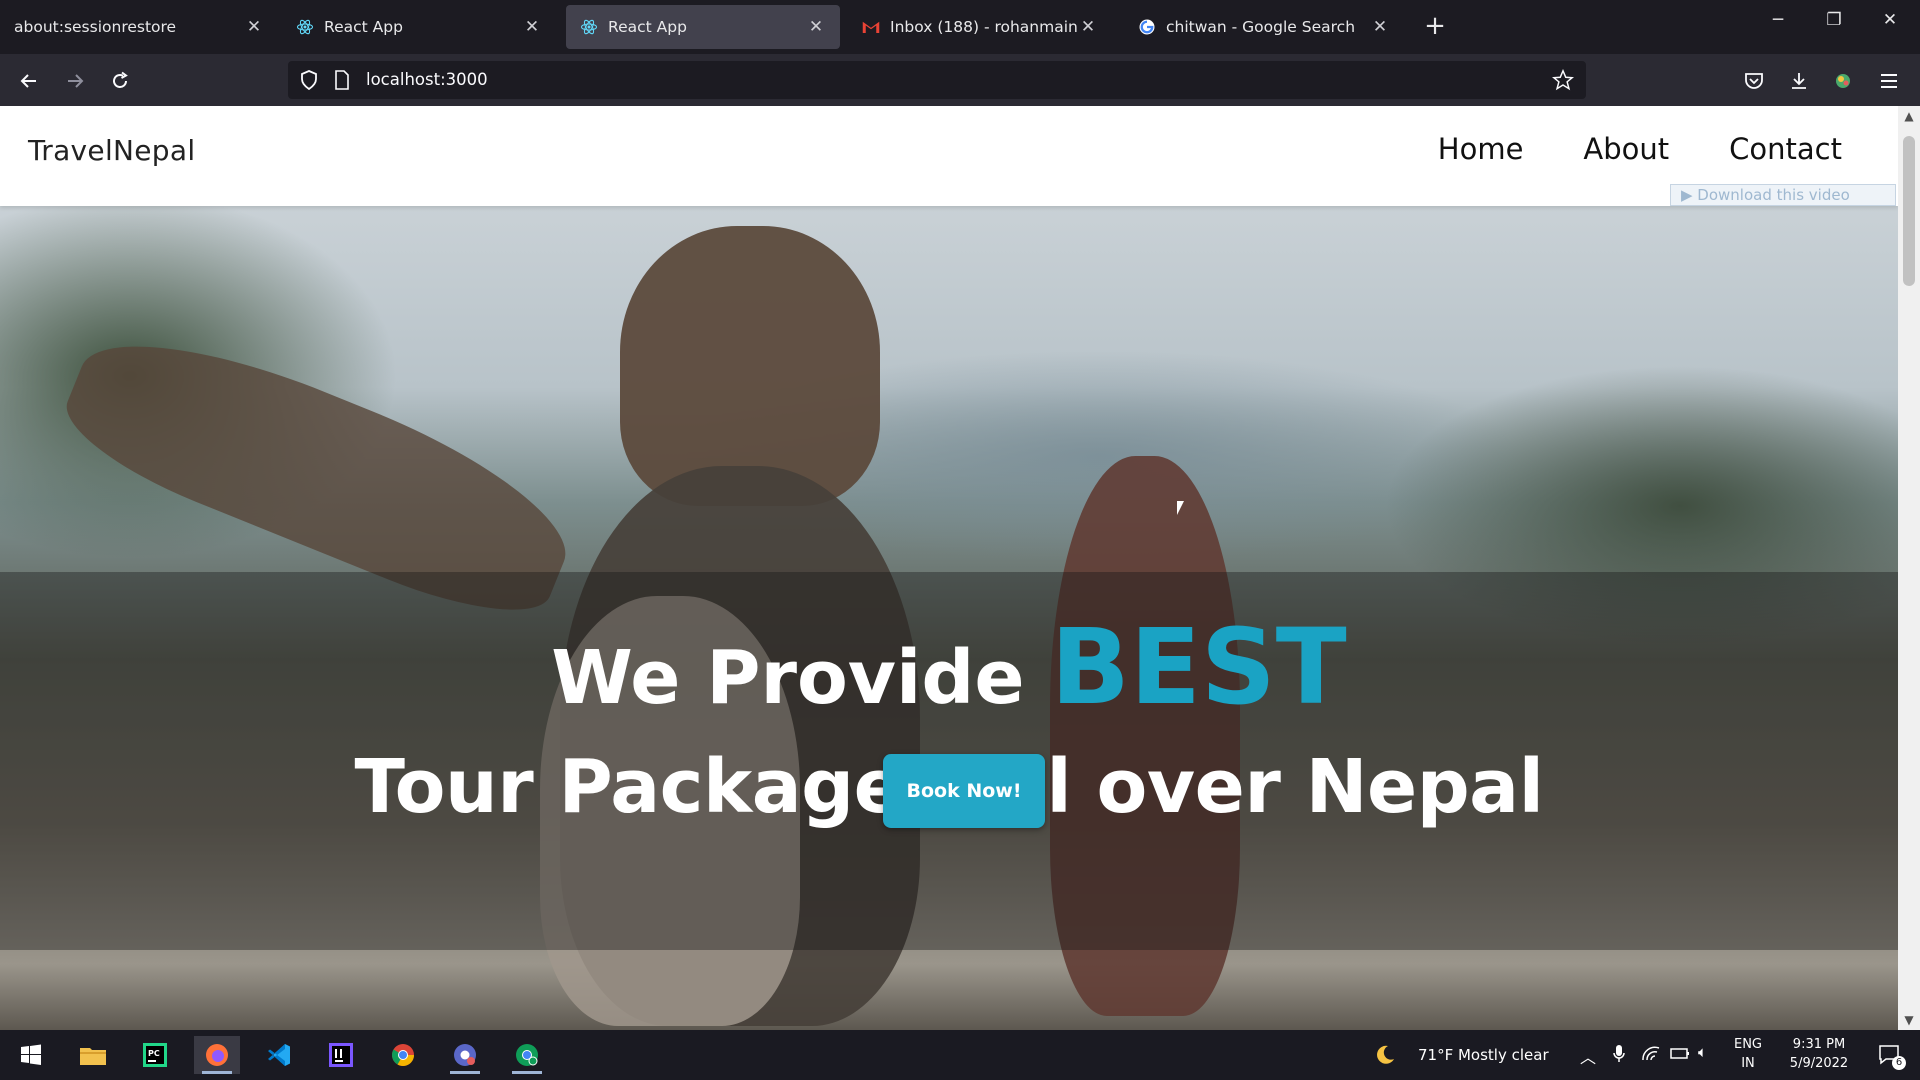 The image size is (1920, 1080). What do you see at coordinates (937, 80) in the screenshot?
I see `url-bar: localhost:3000` at bounding box center [937, 80].